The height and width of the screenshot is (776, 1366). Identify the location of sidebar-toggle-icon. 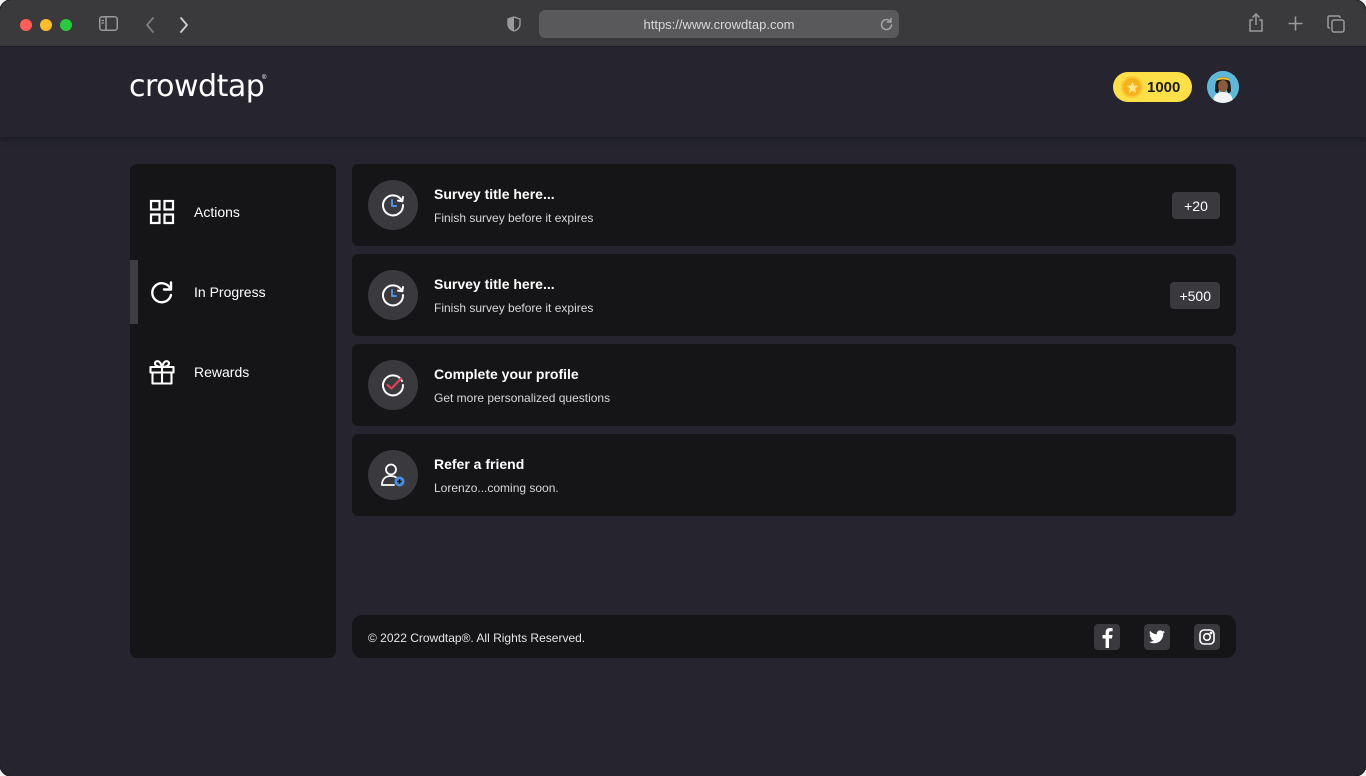
(108, 23).